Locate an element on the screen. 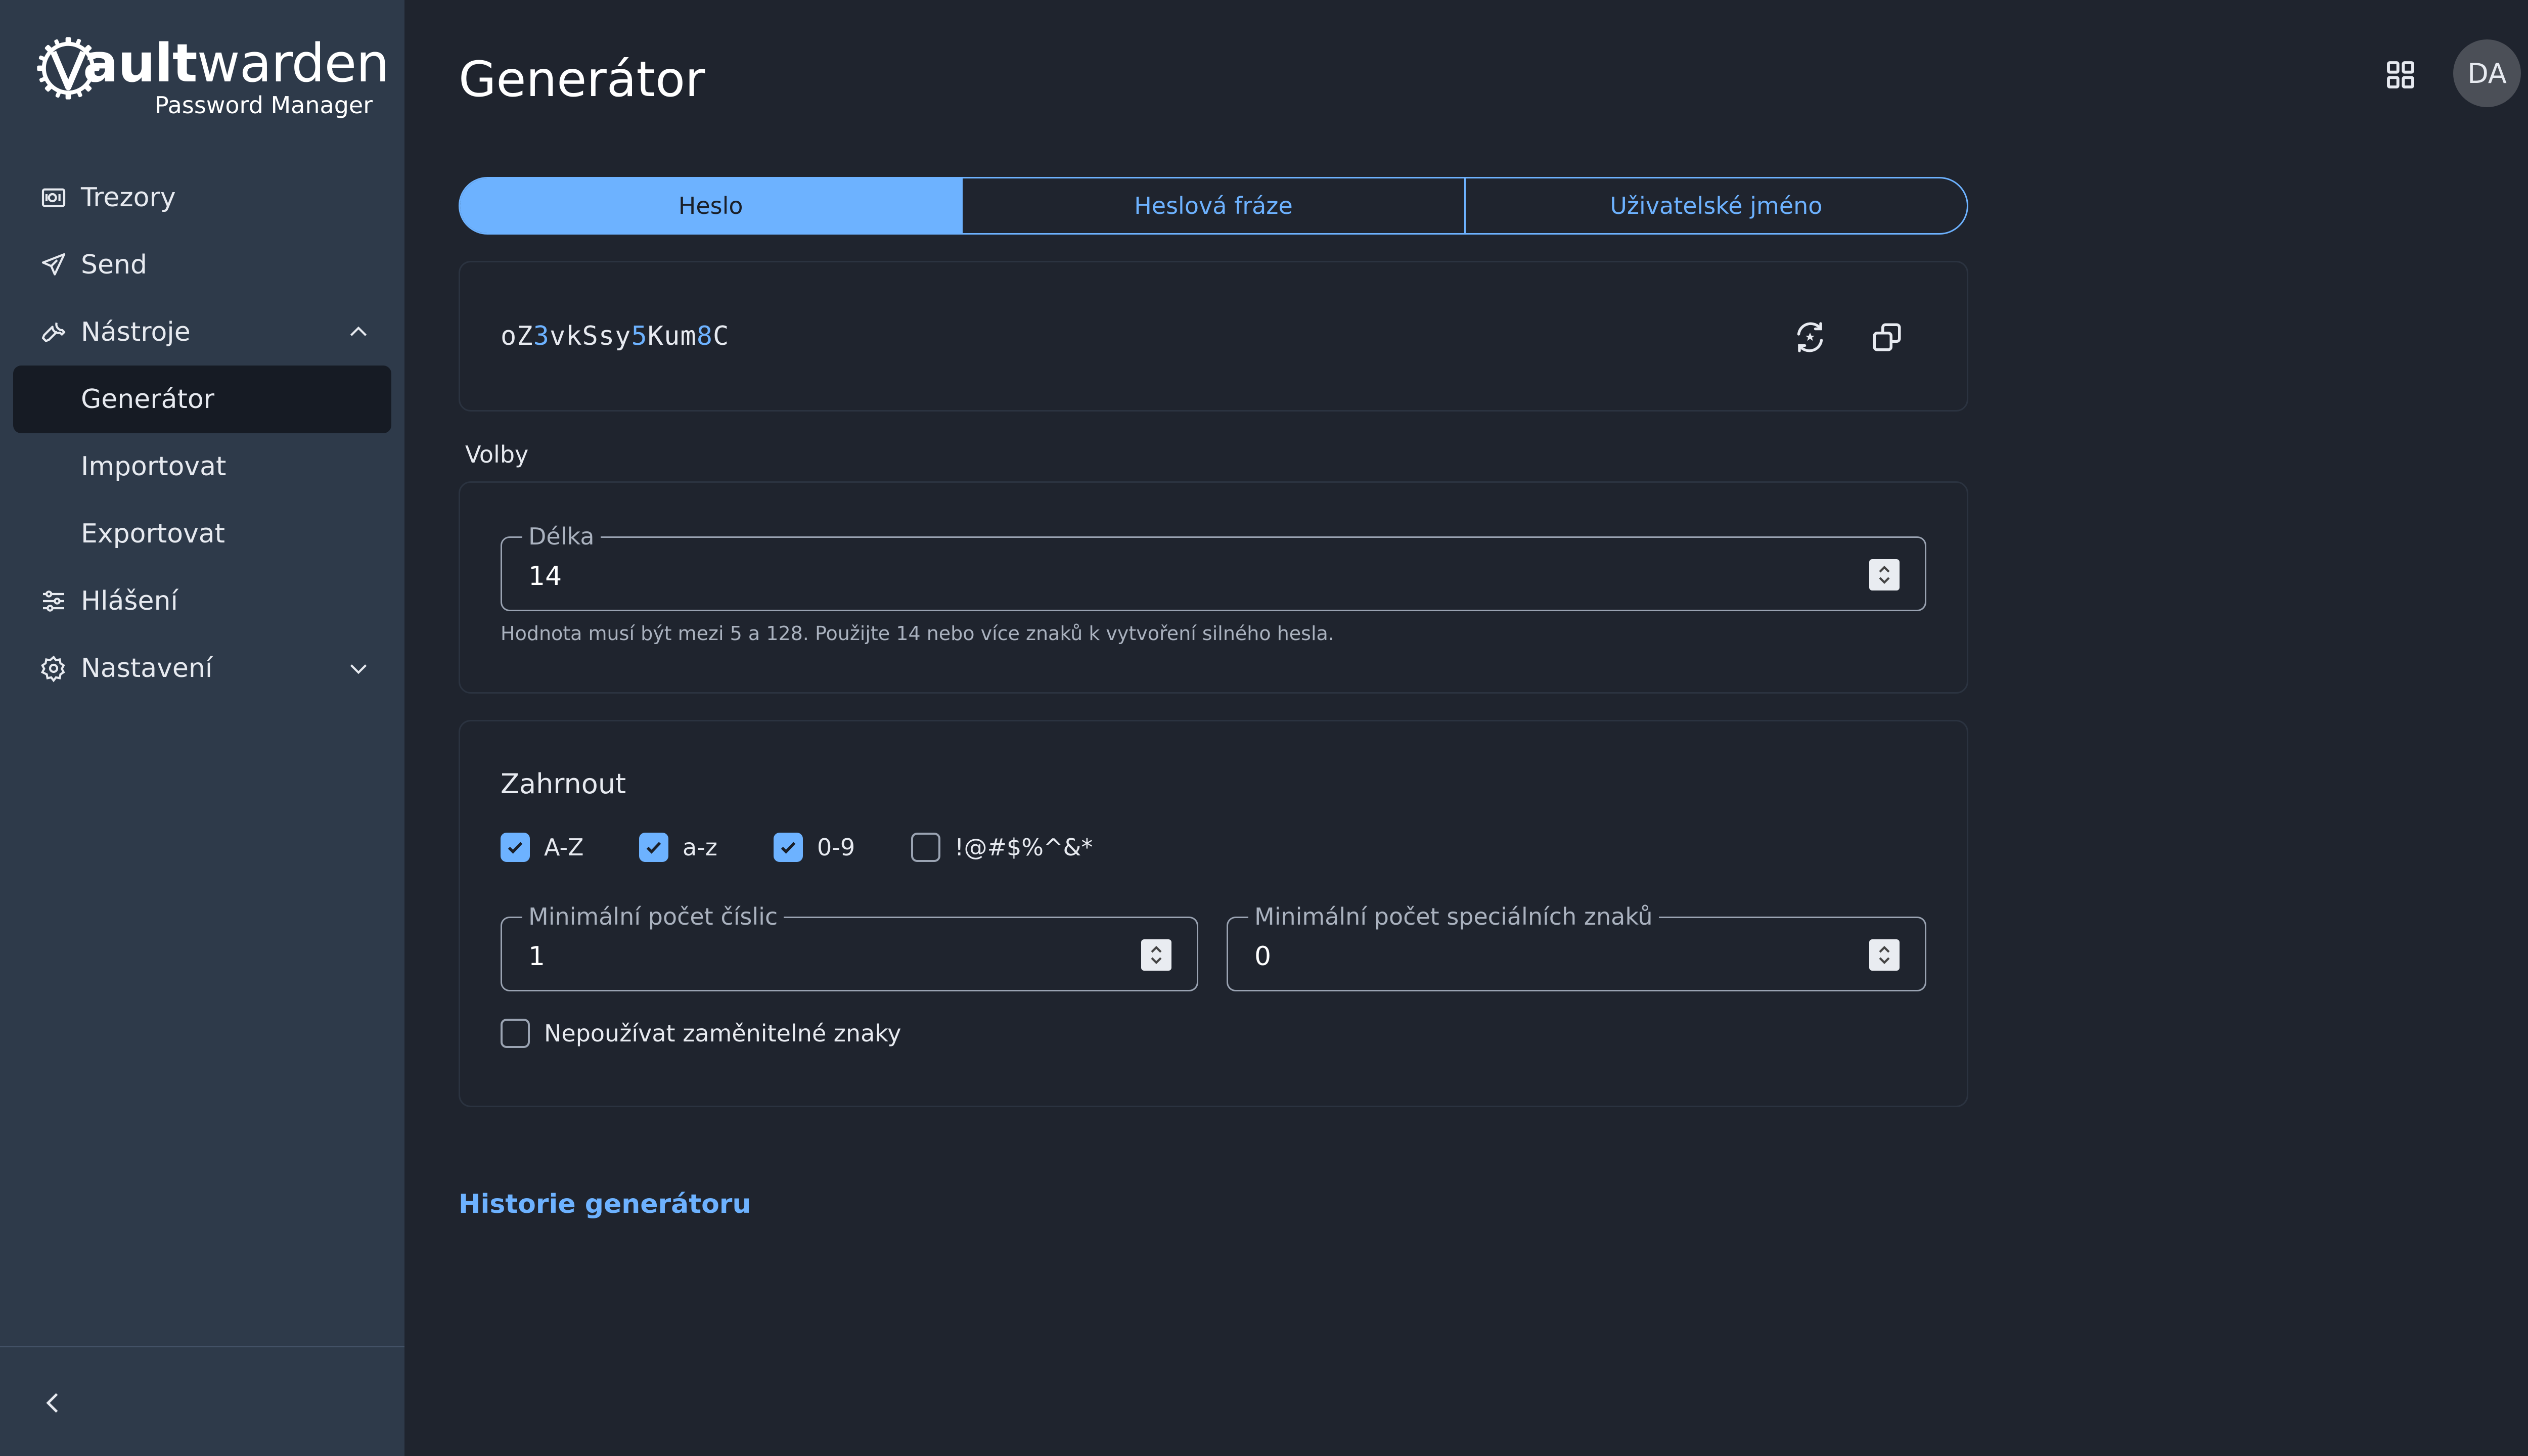  copy-button is located at coordinates (1887, 337).